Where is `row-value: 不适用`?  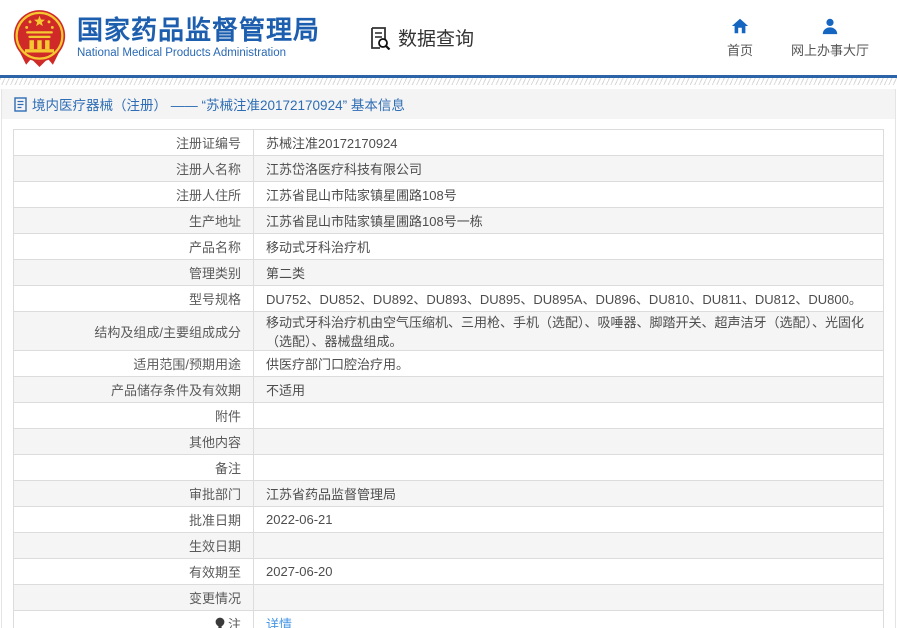 row-value: 不适用 is located at coordinates (568, 389).